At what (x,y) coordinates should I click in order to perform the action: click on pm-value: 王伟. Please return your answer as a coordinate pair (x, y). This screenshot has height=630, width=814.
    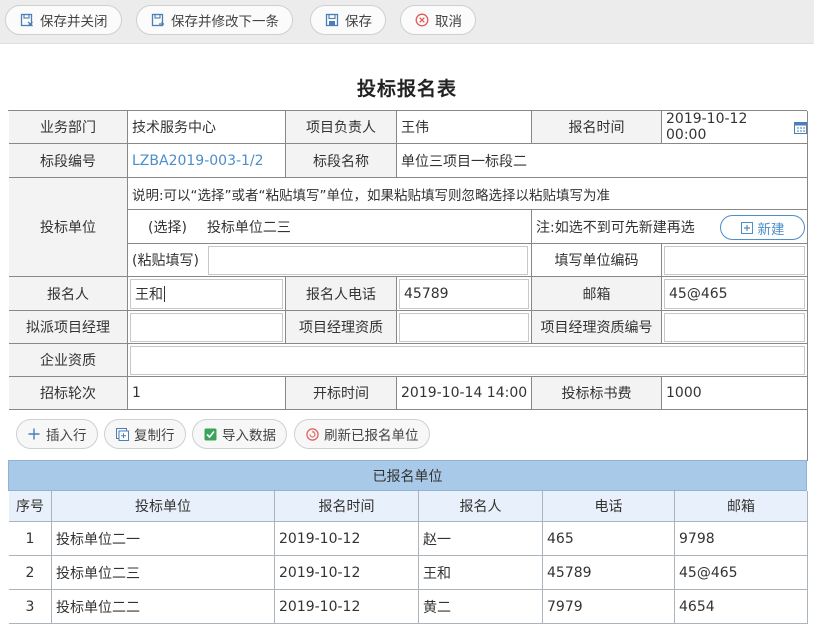
    Looking at the image, I should click on (464, 127).